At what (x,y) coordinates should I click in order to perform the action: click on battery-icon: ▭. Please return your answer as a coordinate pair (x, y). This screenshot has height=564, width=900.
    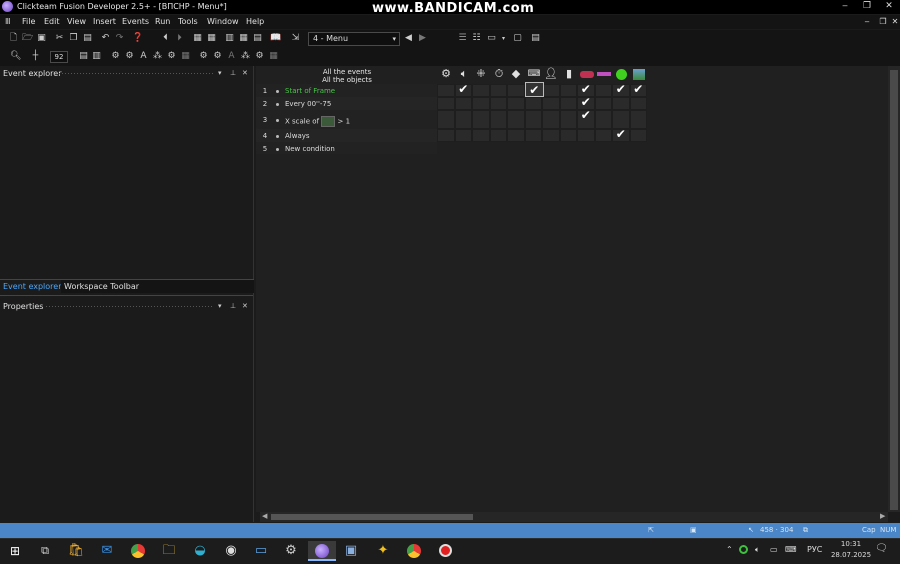
    Looking at the image, I should click on (774, 549).